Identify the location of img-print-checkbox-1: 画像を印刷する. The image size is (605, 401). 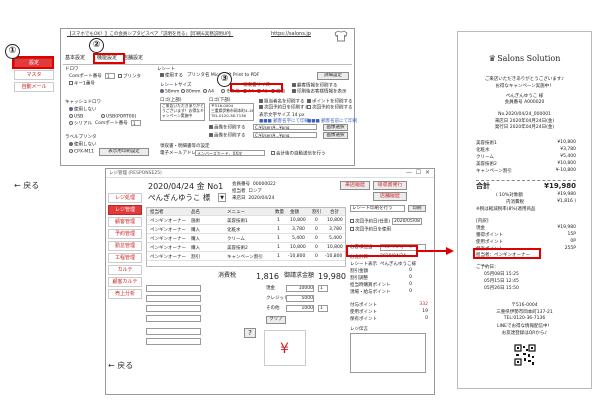
(227, 128).